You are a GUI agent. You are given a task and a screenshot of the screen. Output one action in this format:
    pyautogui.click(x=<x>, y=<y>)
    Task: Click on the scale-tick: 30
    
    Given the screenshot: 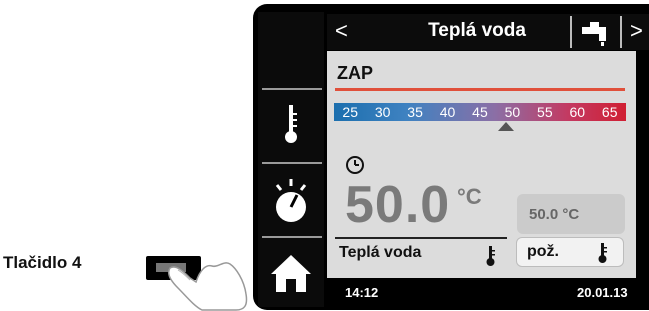 What is the action you would take?
    pyautogui.click(x=382, y=112)
    